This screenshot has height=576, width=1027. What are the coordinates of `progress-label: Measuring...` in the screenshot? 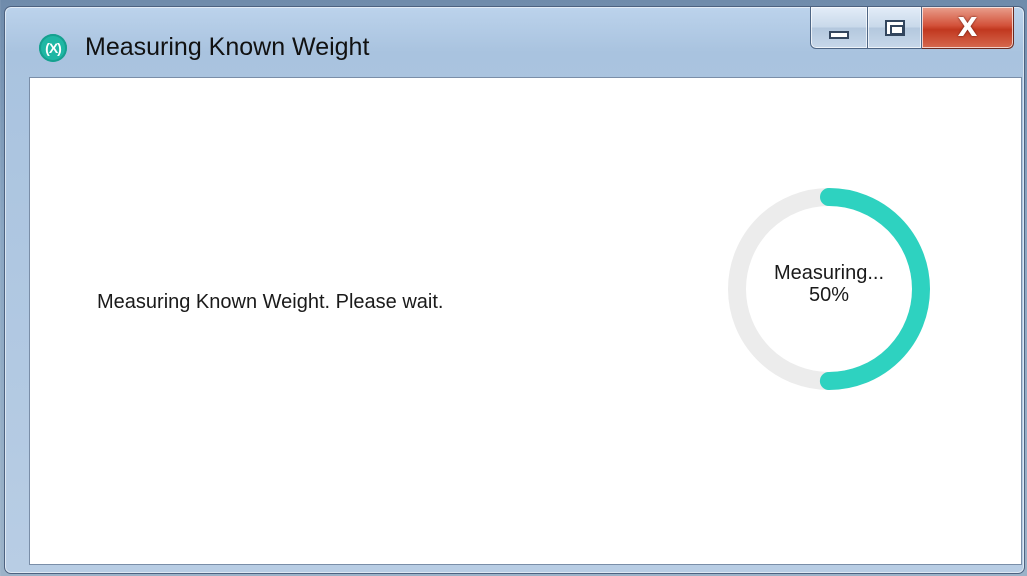 It's located at (829, 273).